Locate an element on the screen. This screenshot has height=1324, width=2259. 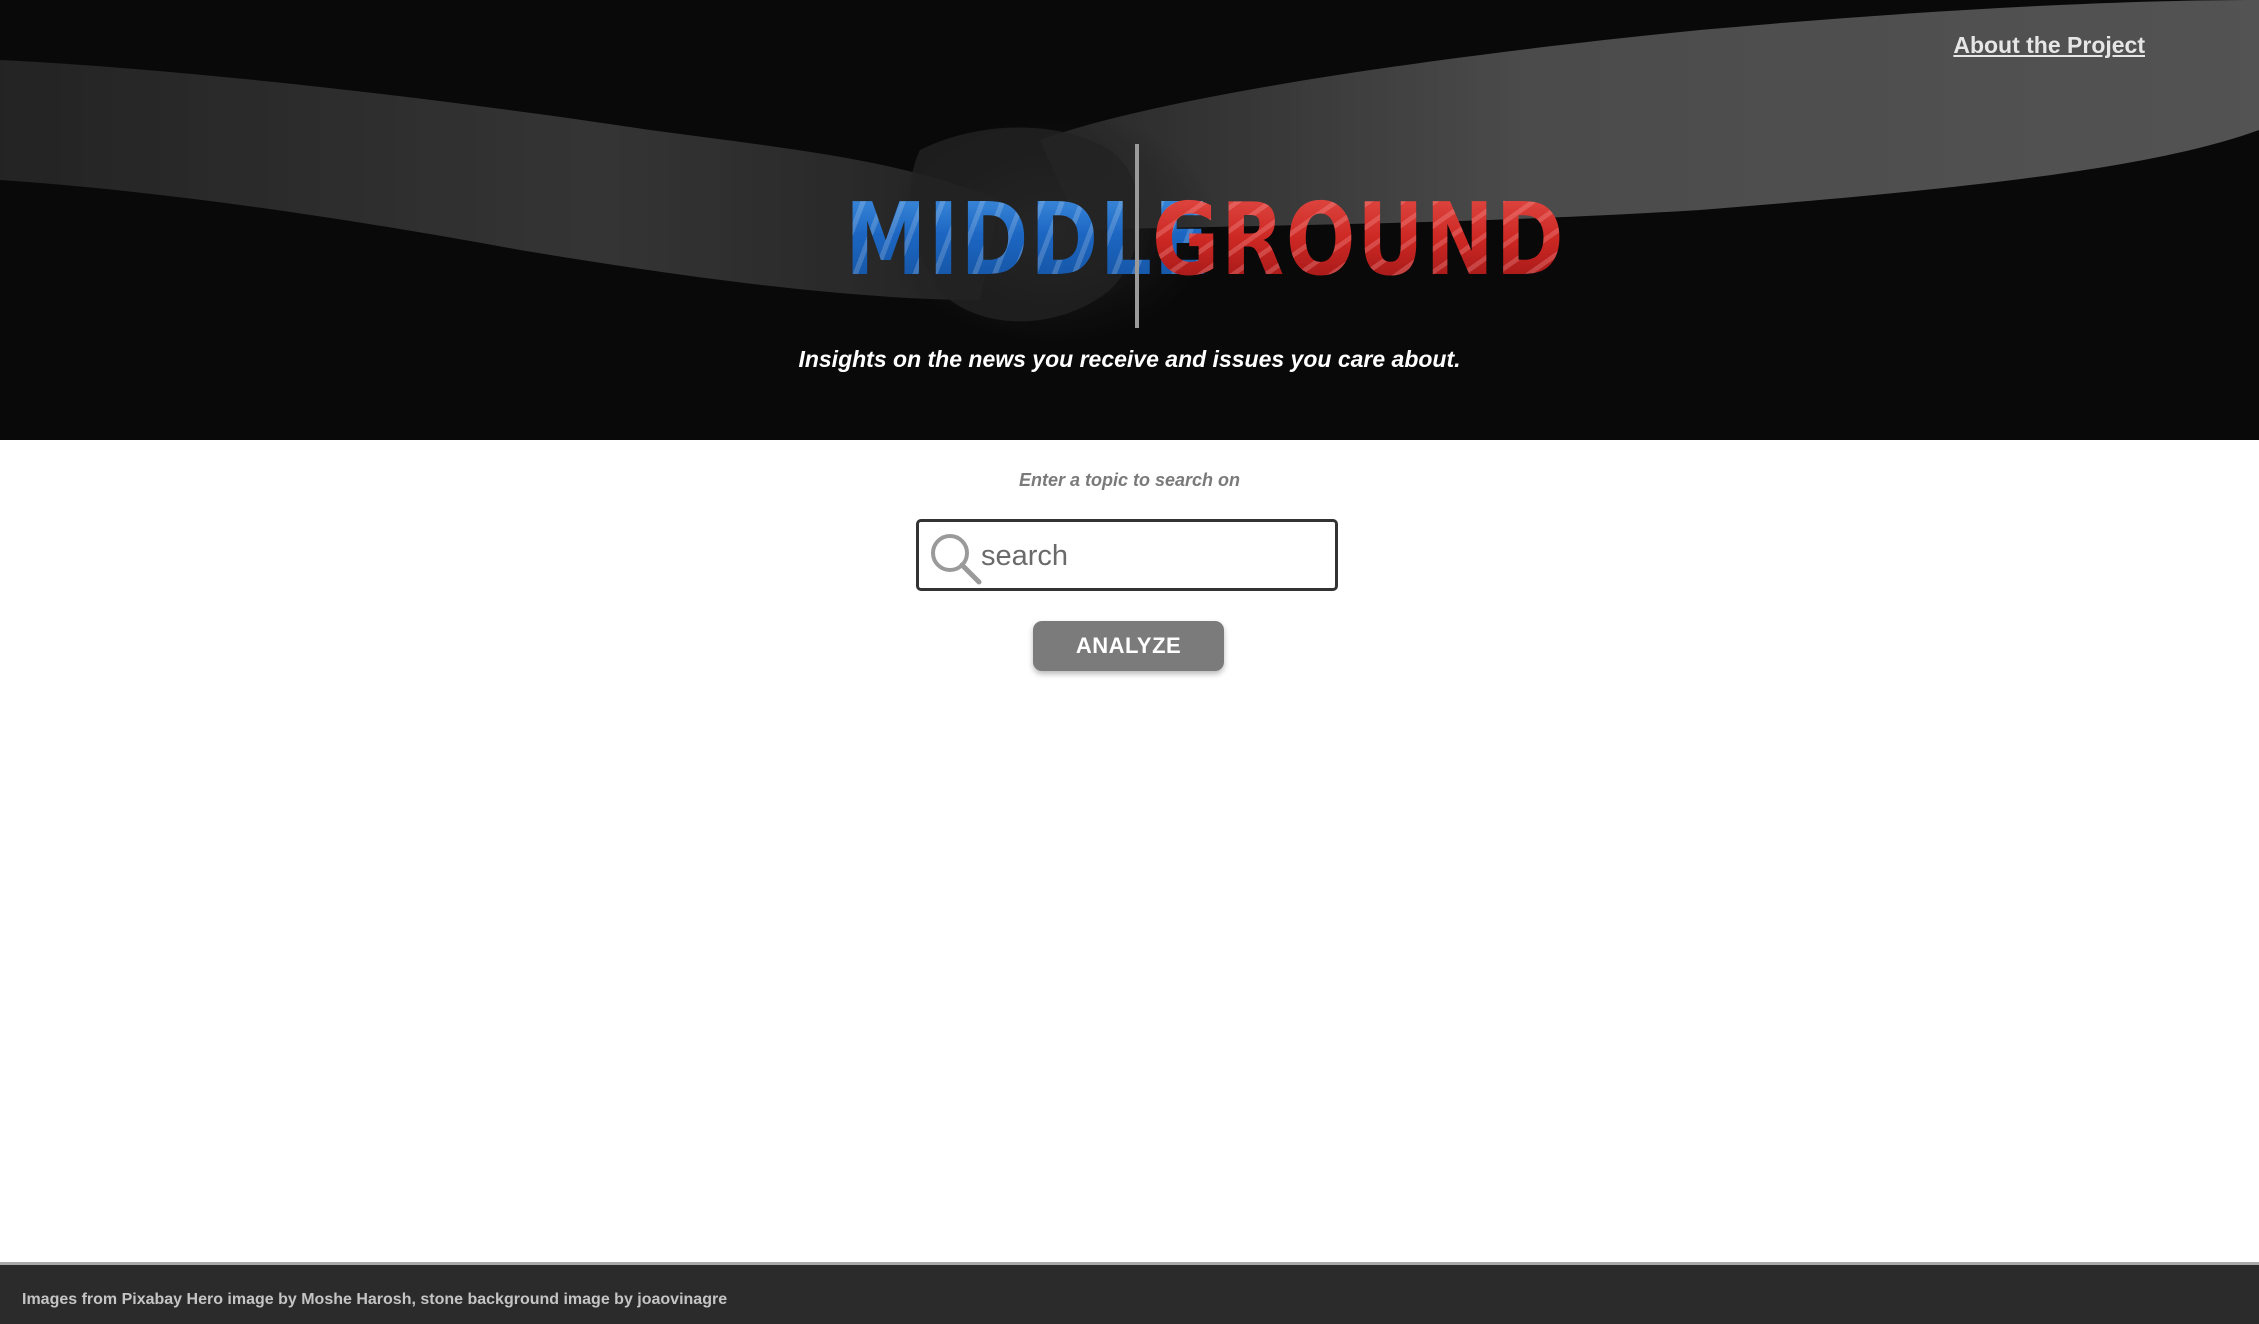
search-icon is located at coordinates (956, 559).